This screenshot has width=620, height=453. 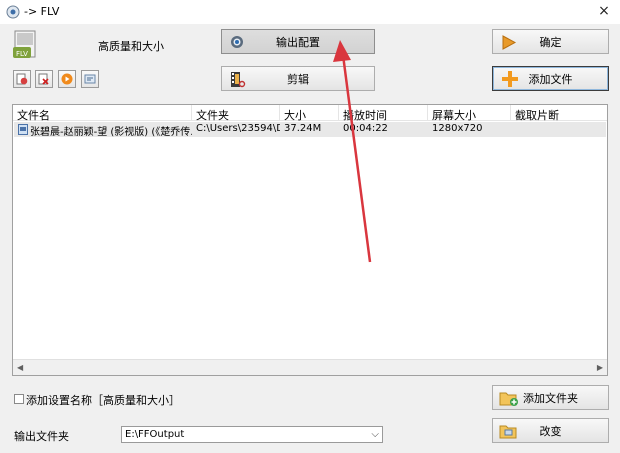 I want to click on close-button: ×, so click(x=604, y=11).